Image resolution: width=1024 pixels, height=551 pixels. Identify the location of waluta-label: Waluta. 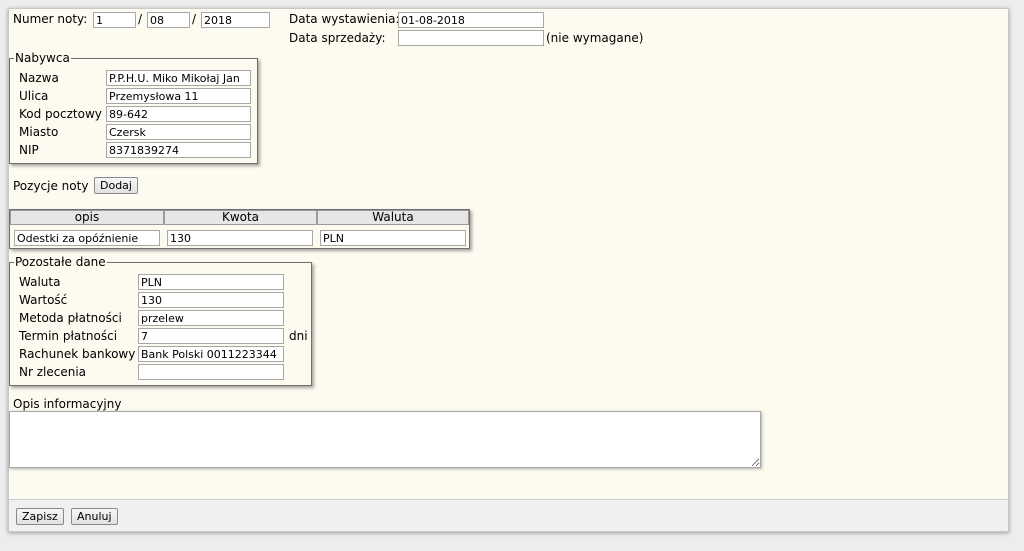
(40, 282).